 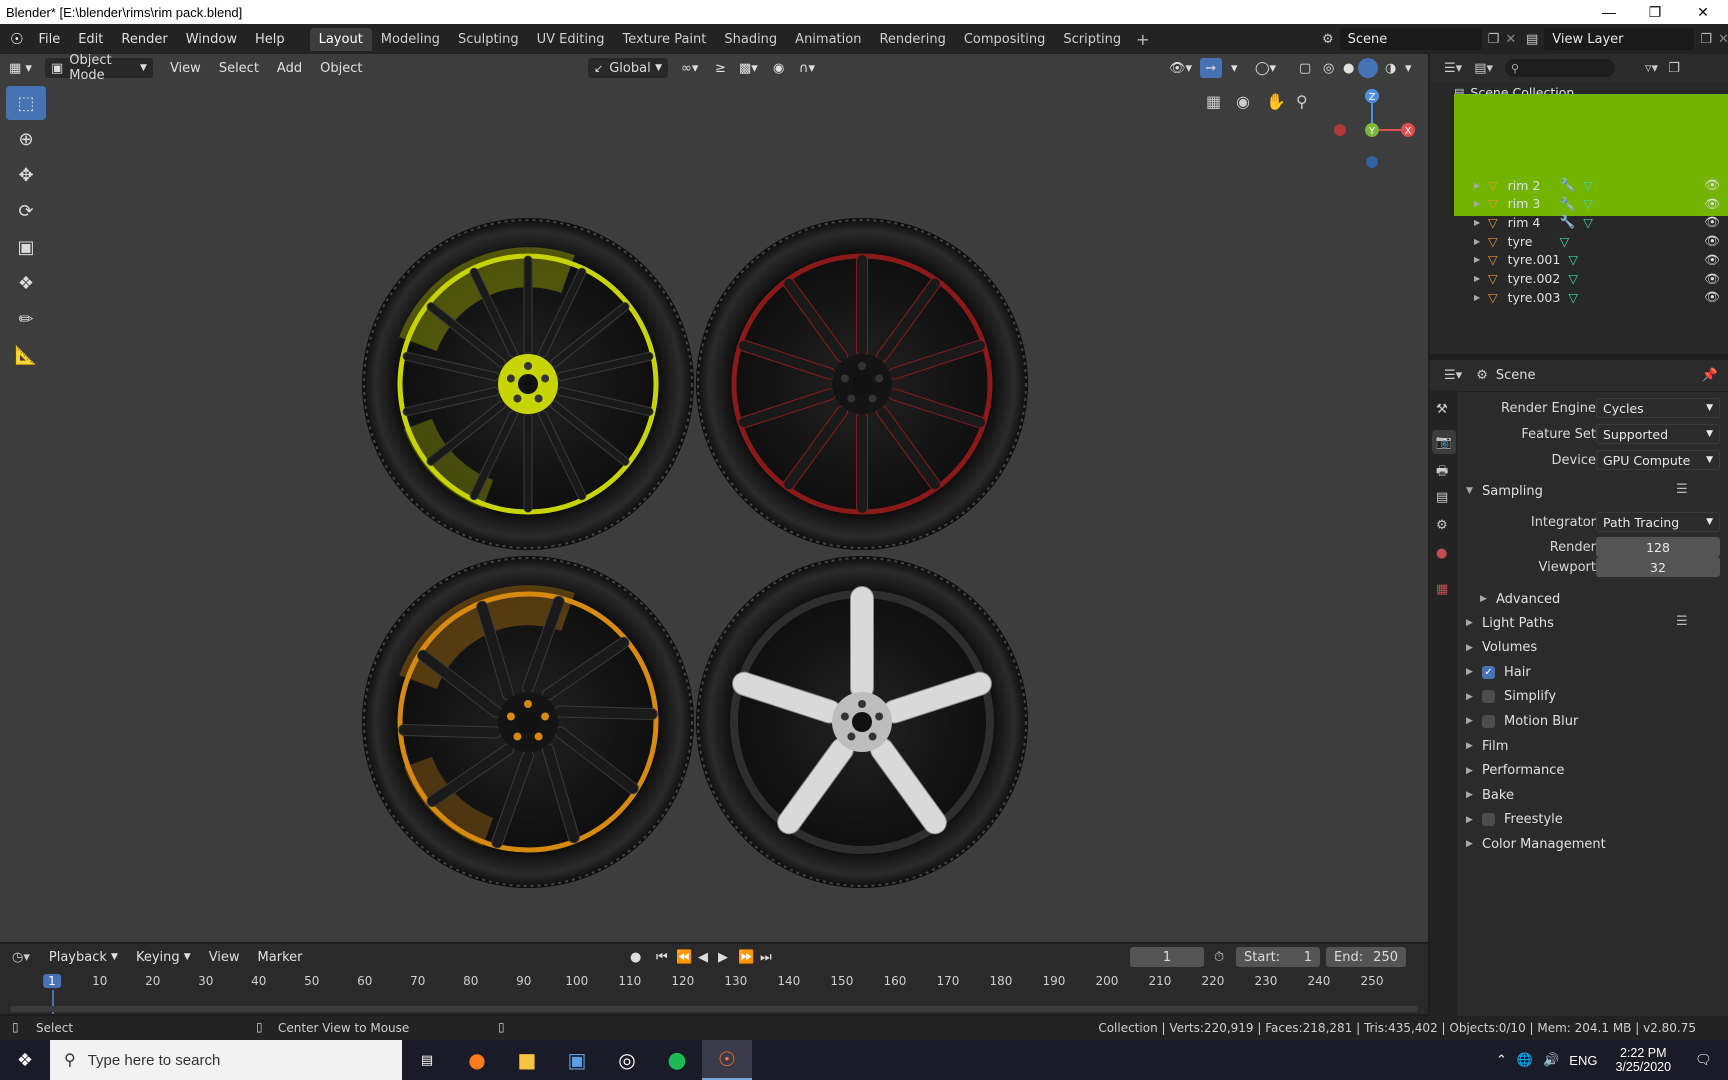 What do you see at coordinates (1213, 101) in the screenshot?
I see `toggle-perspective-icon: ▦` at bounding box center [1213, 101].